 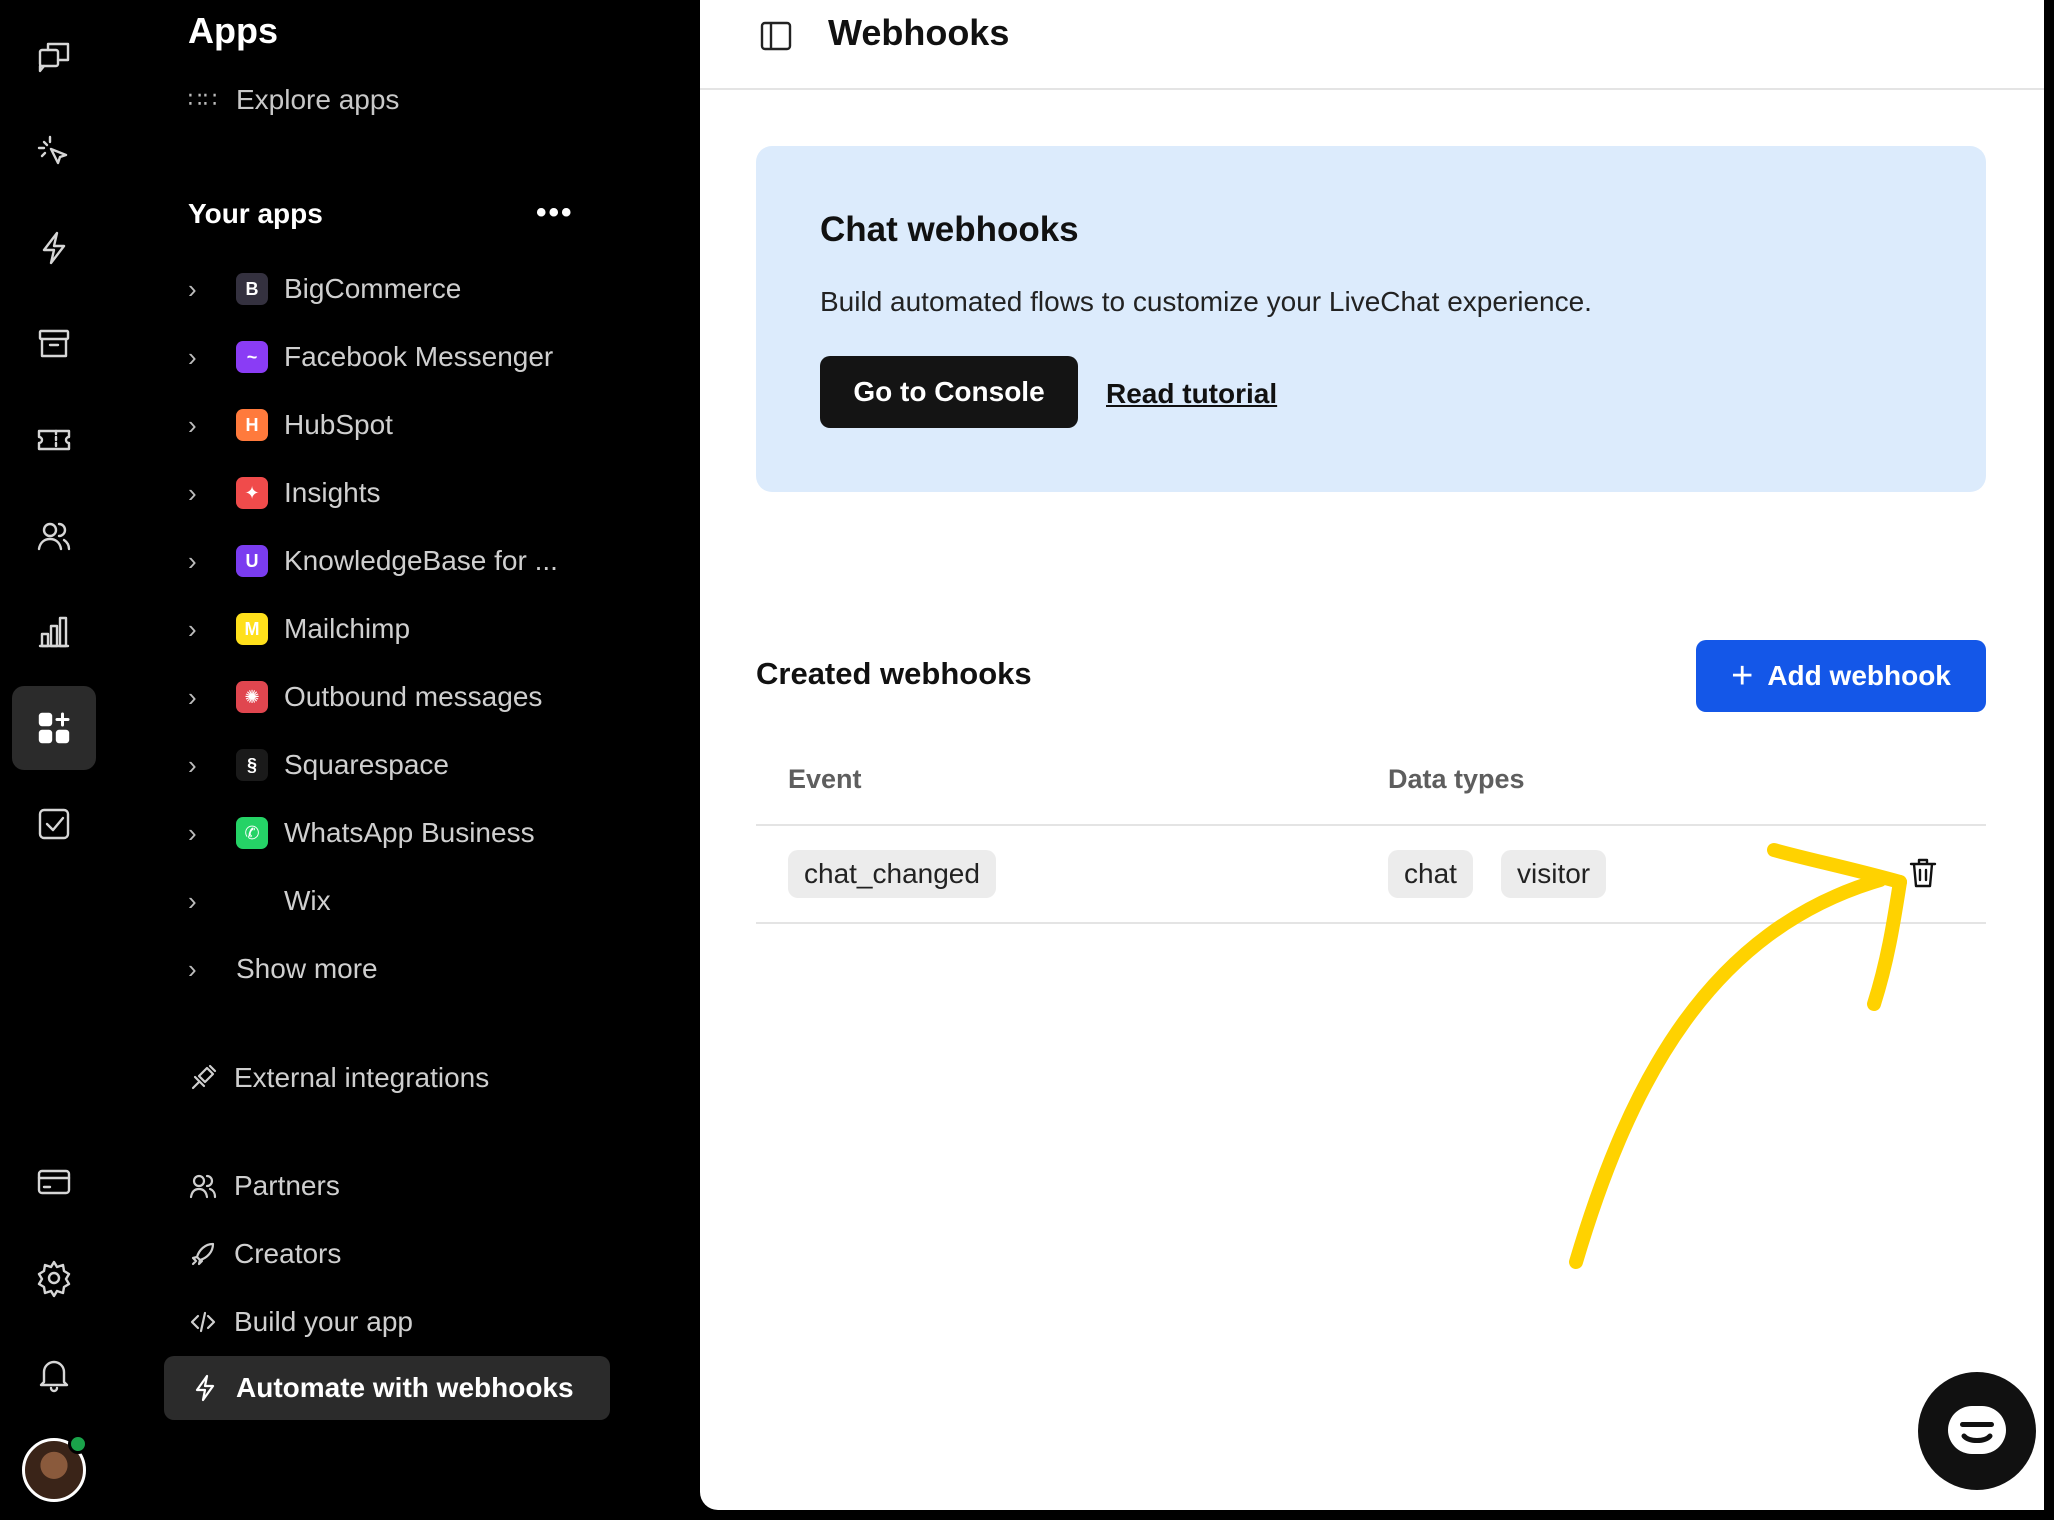 I want to click on external-integrations-label: External integrations, so click(x=362, y=1077).